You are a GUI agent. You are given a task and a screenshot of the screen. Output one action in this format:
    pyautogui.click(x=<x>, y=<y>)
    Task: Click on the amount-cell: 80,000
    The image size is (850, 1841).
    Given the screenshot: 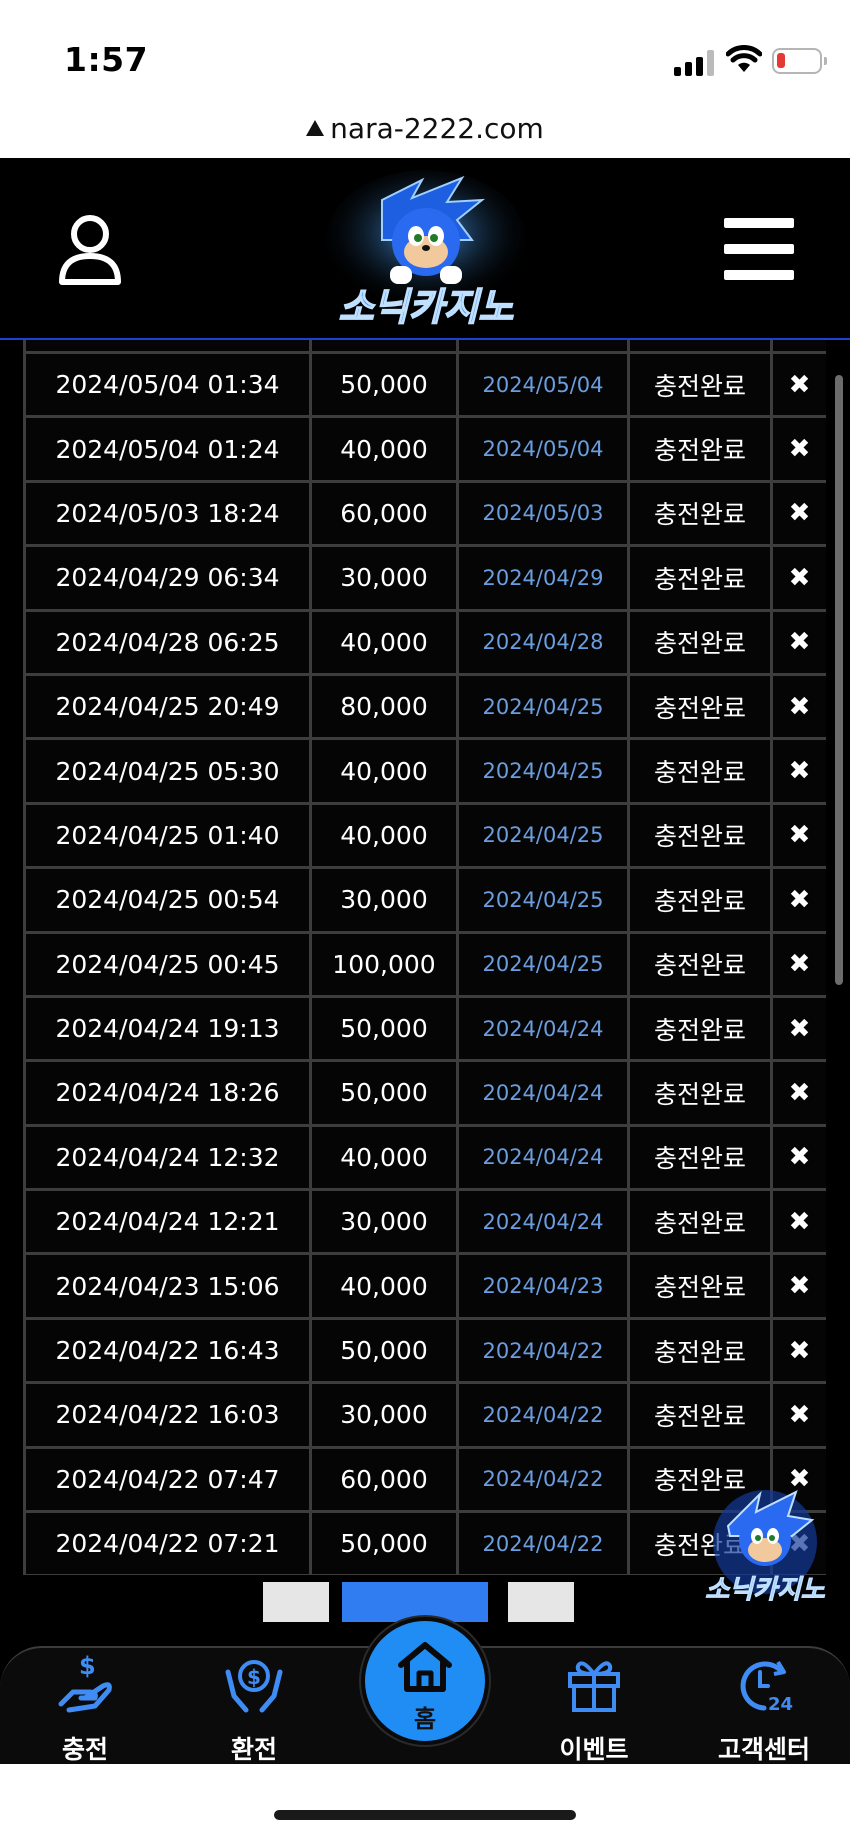 What is the action you would take?
    pyautogui.click(x=384, y=706)
    